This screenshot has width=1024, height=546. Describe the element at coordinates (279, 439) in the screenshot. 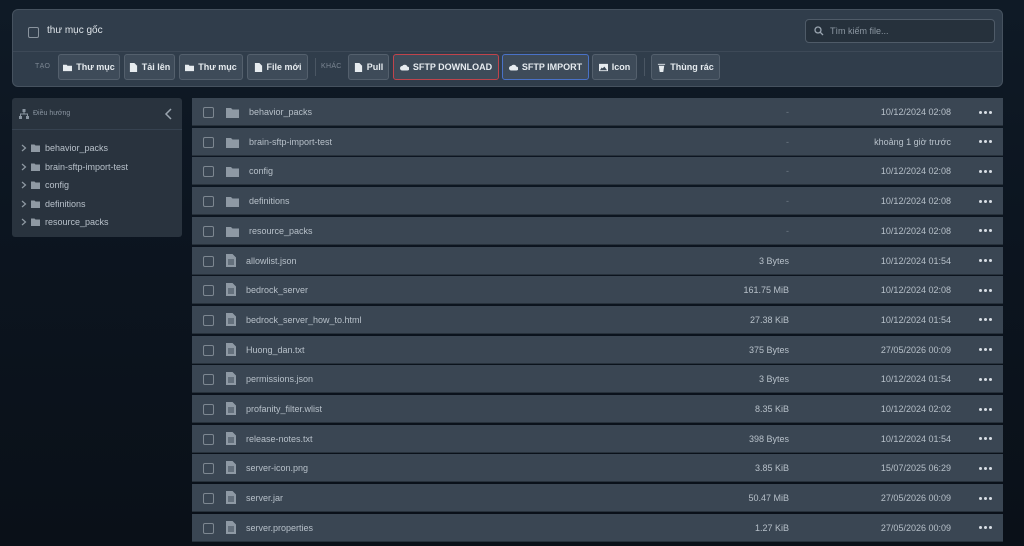

I see `file-name: release-notes.txt` at that location.